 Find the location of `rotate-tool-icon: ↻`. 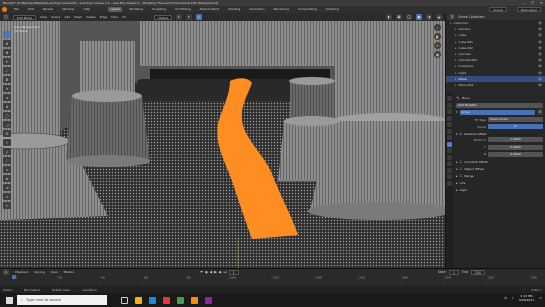

rotate-tool-icon: ↻ is located at coordinates (7, 61).